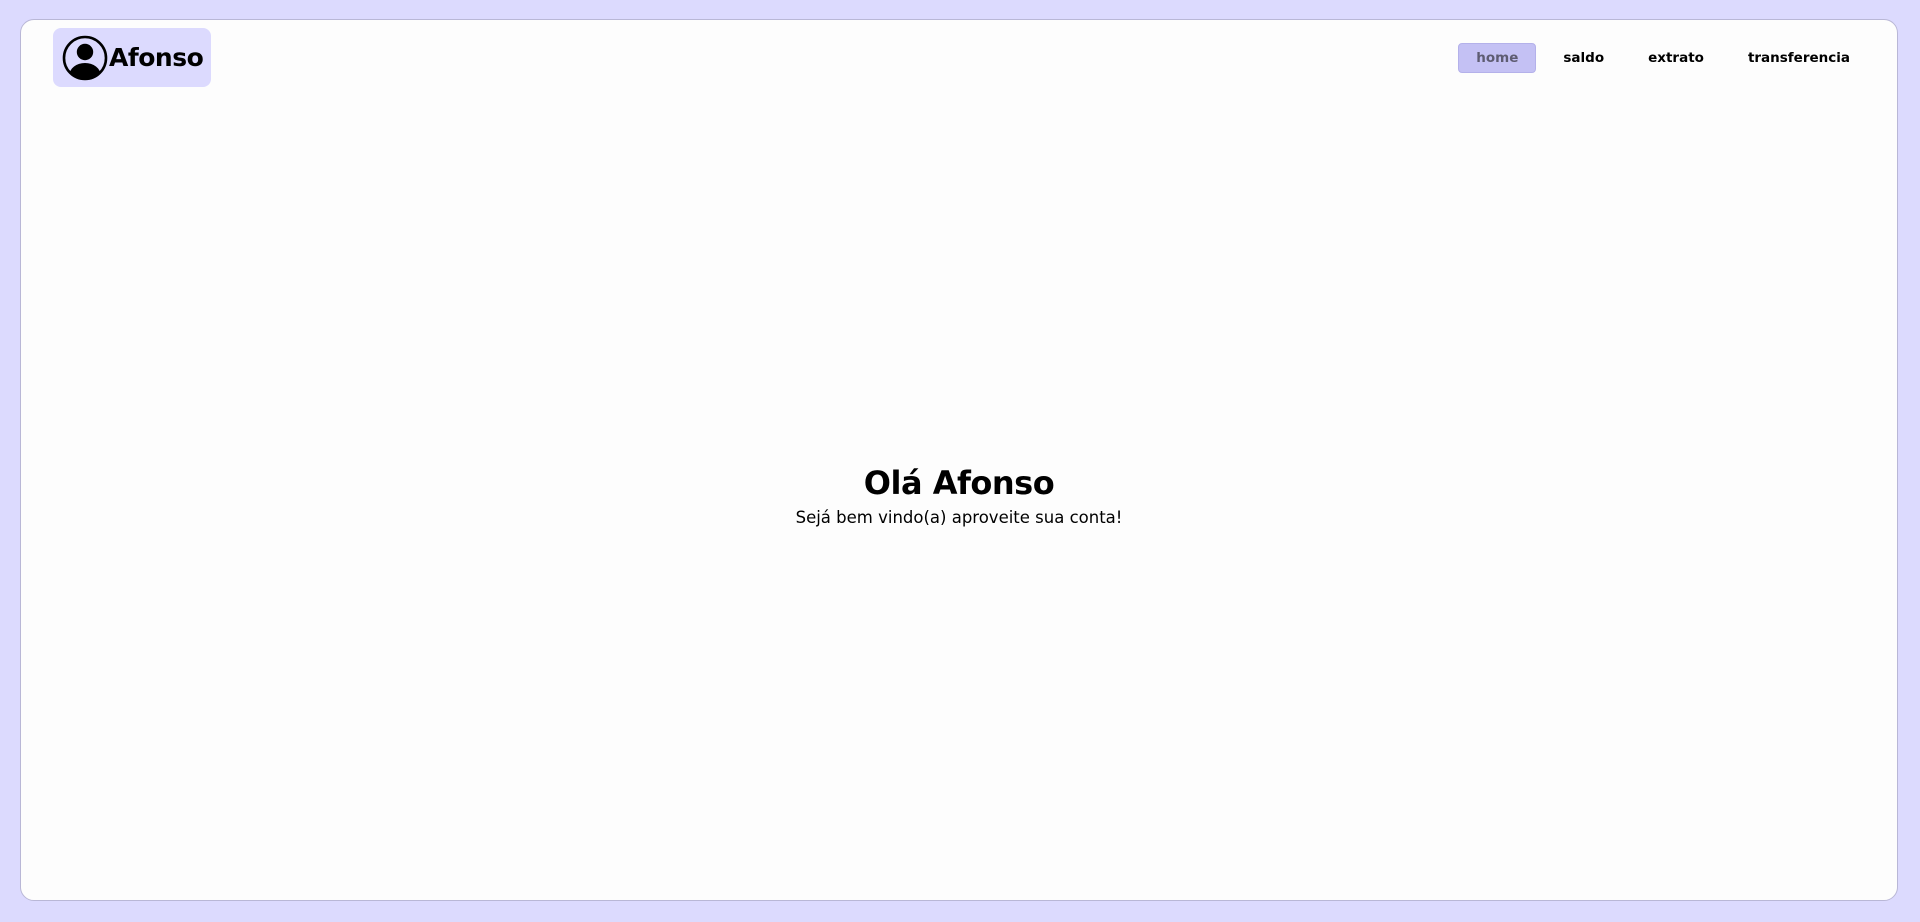 This screenshot has width=1920, height=922. I want to click on nav-saldo: saldo, so click(1583, 58).